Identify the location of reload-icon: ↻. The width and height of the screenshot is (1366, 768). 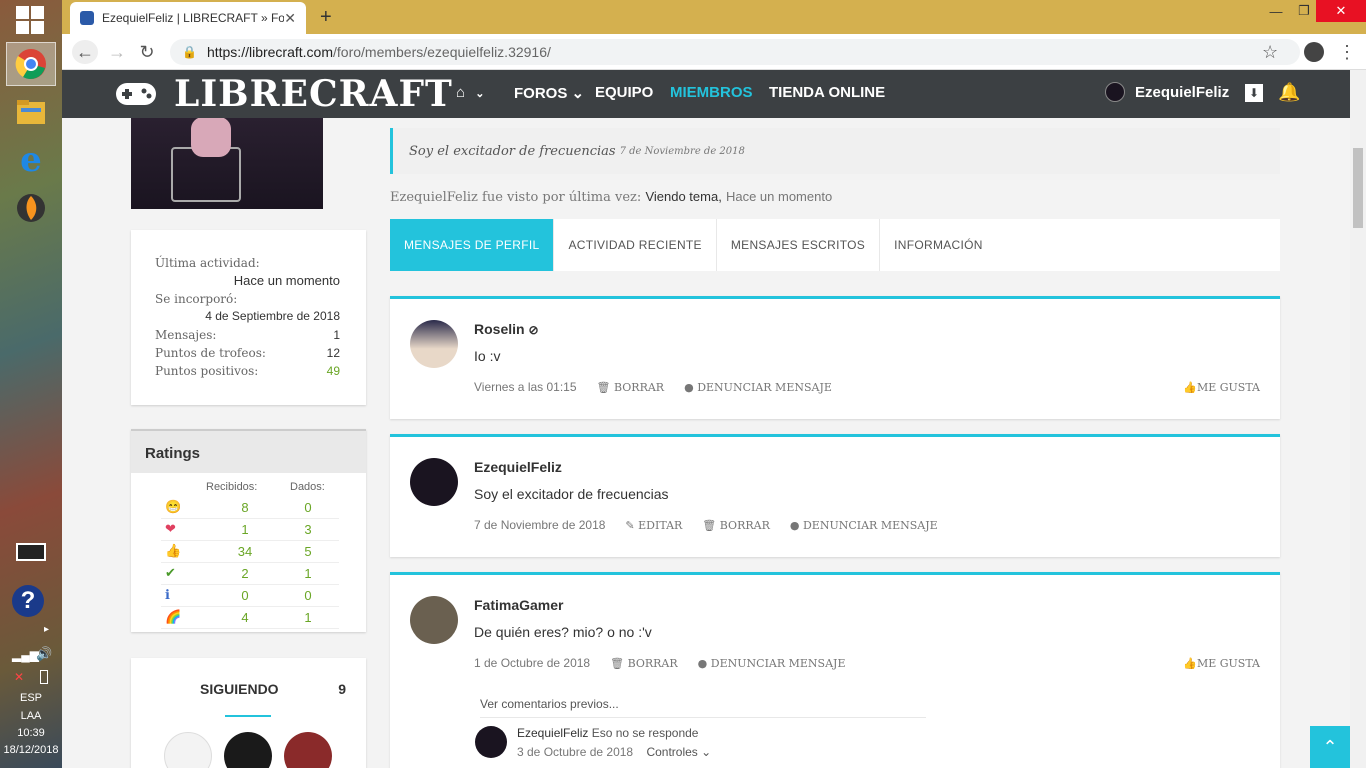
(147, 52).